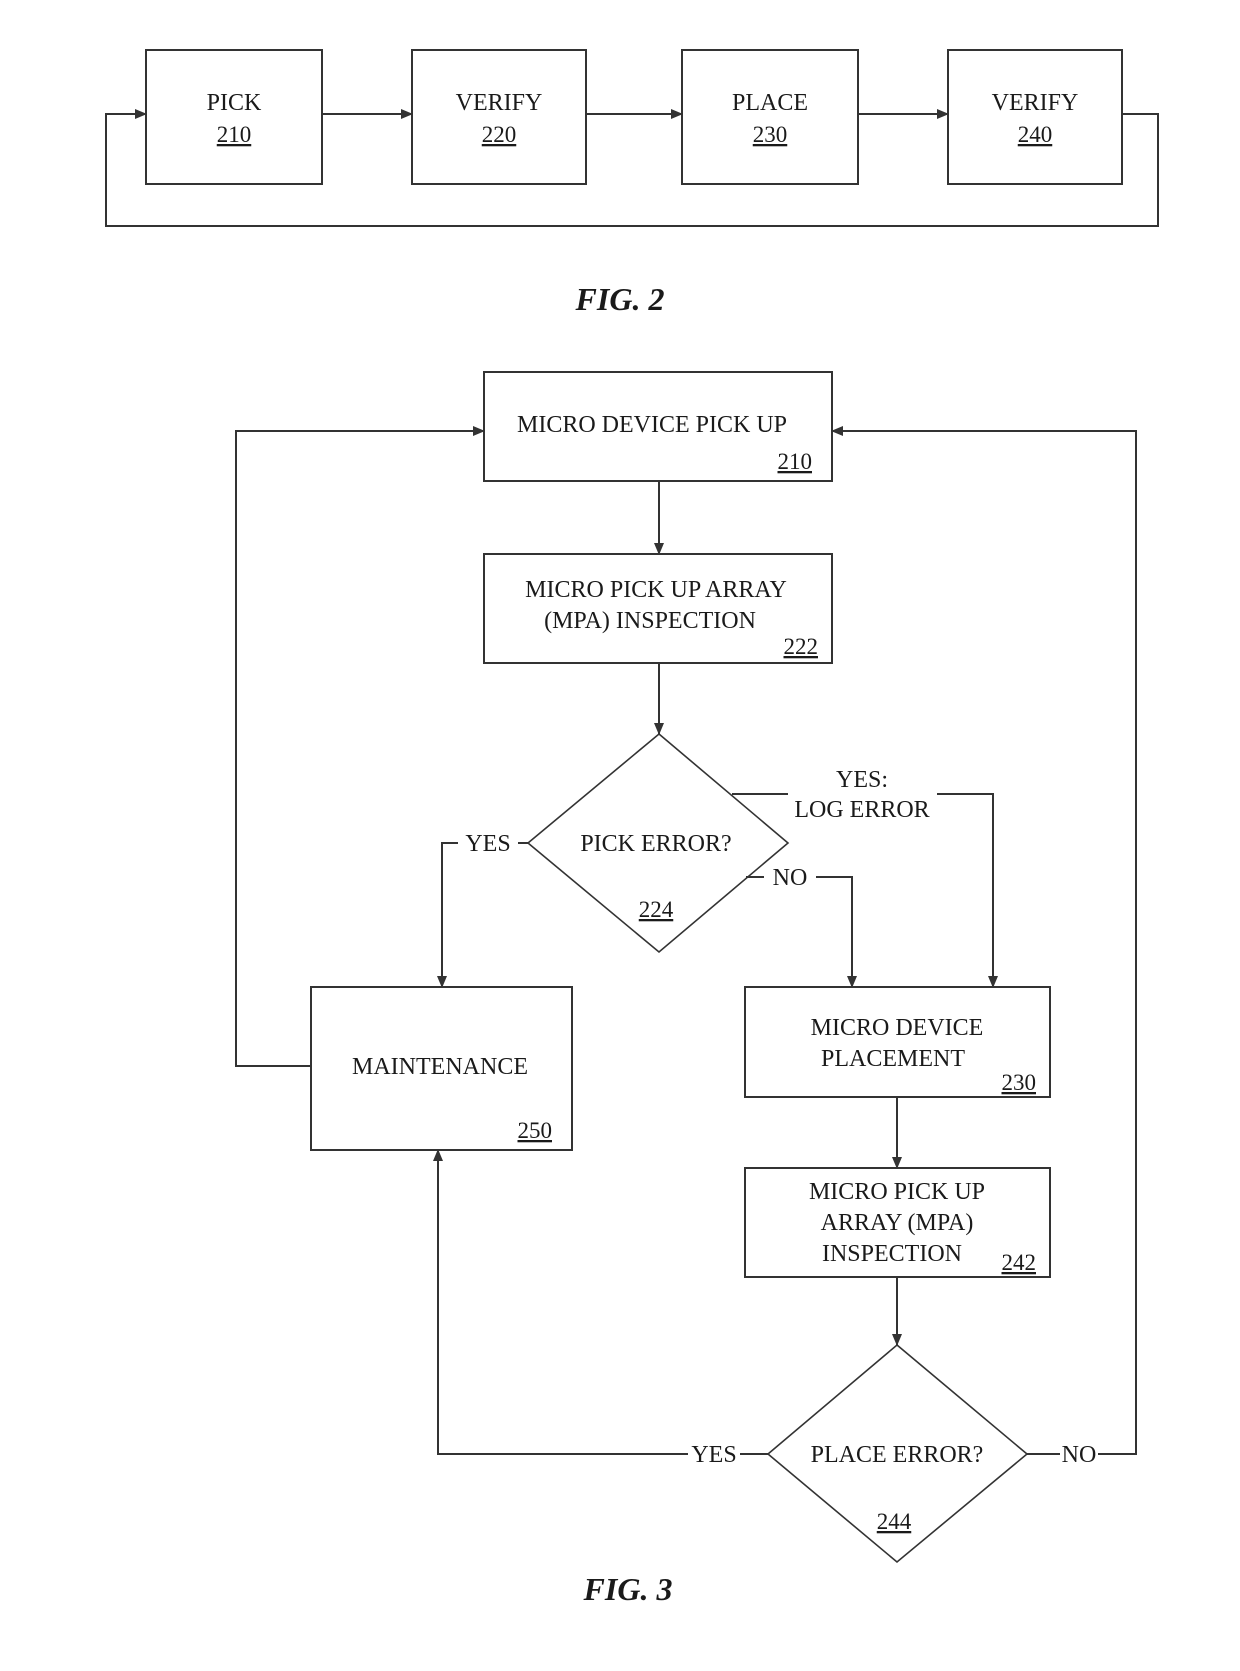 This screenshot has width=1240, height=1671. I want to click on fig2-step-verify-240: VERIFY 240, so click(1035, 117).